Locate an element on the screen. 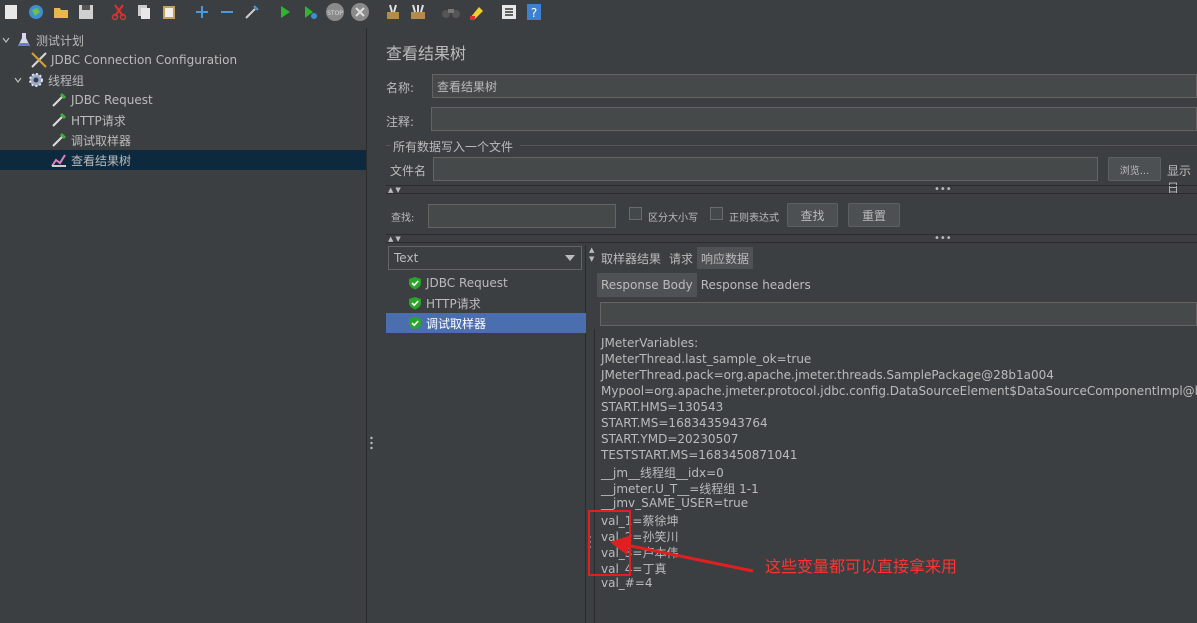  tree-item-jdbc-request: JDBC Request is located at coordinates (183, 100).